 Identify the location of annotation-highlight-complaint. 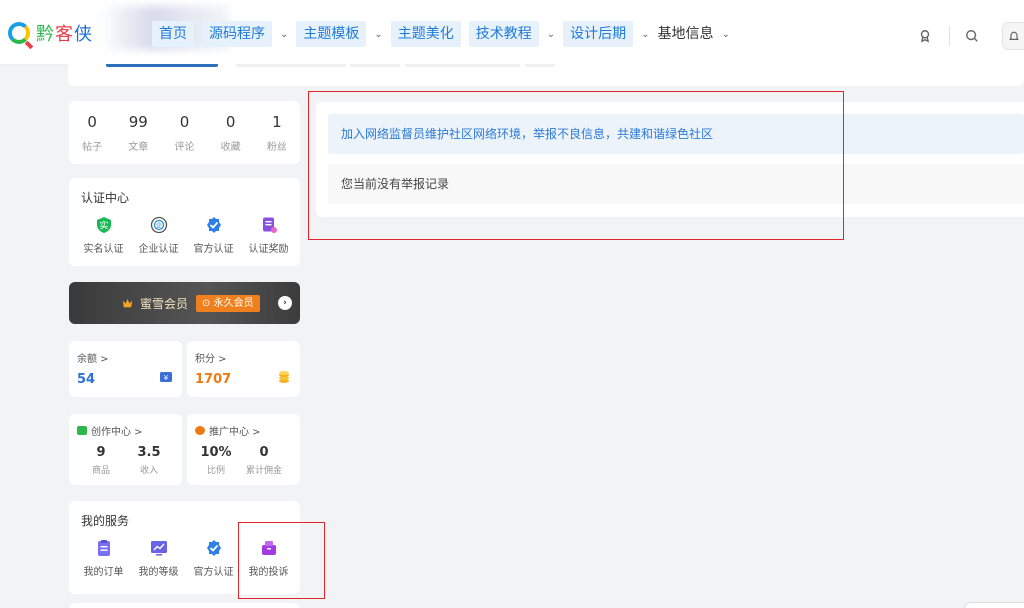
(281, 560).